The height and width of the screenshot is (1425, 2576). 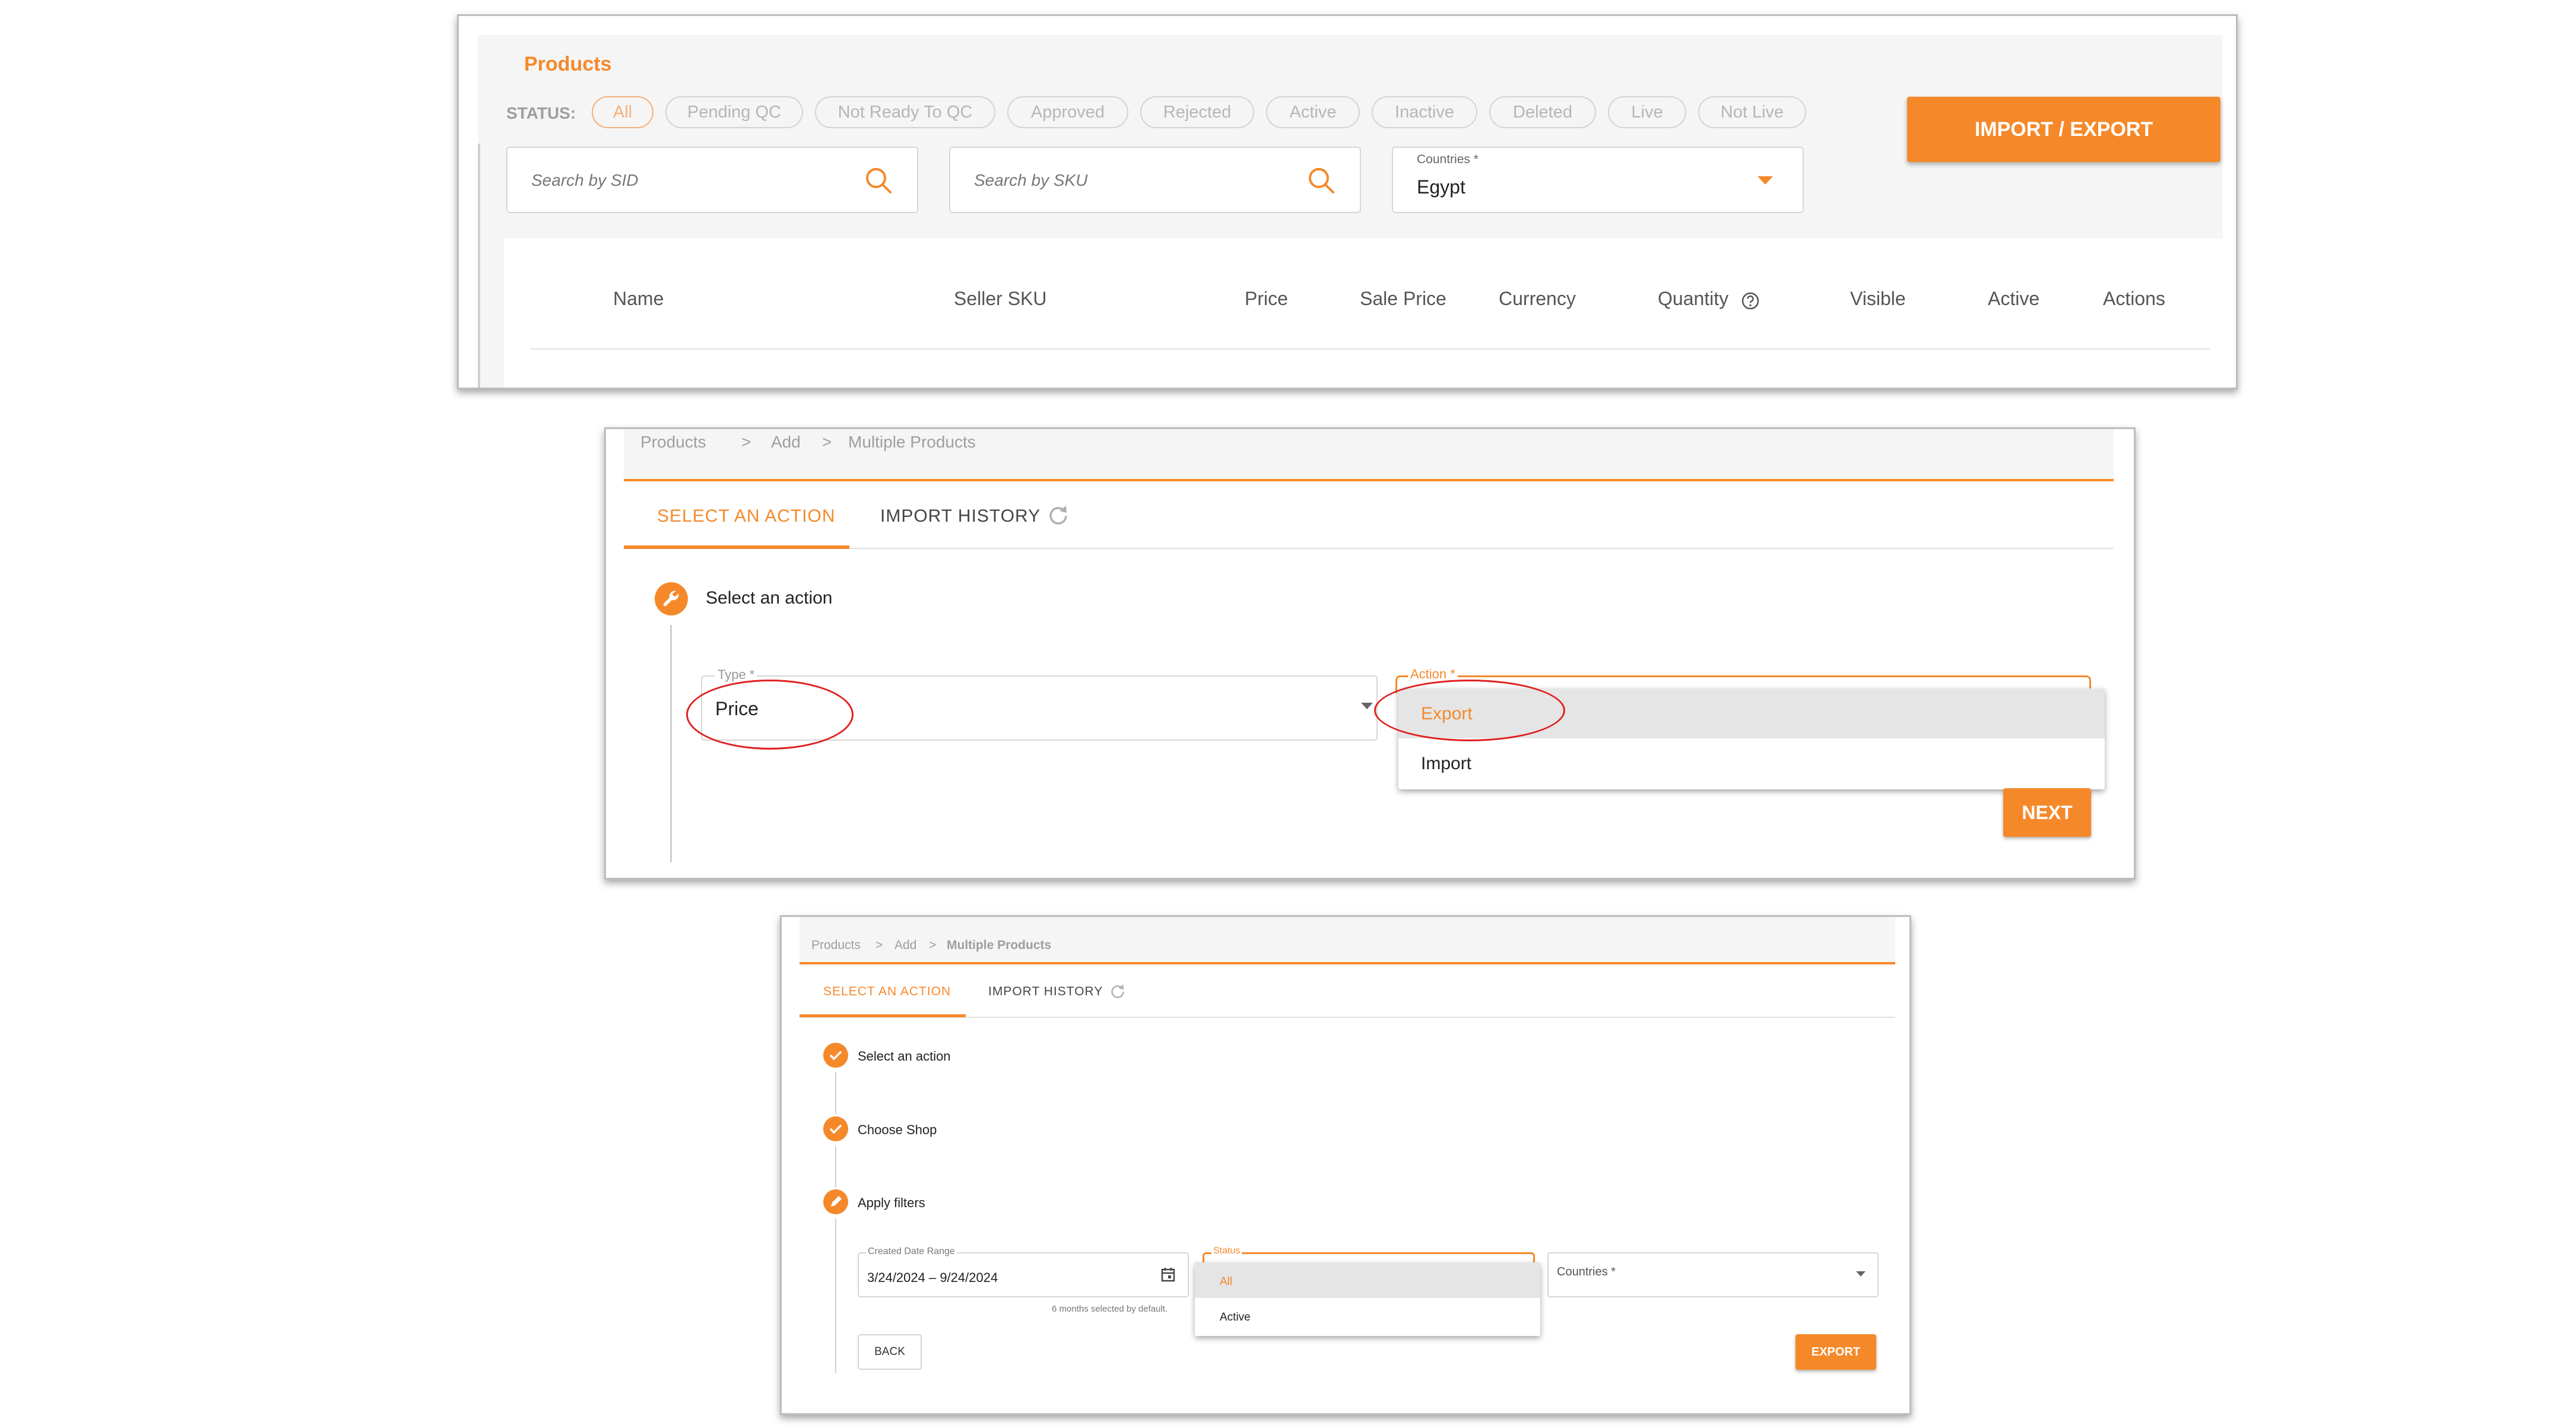 I want to click on column-header-price: Price, so click(x=1266, y=299).